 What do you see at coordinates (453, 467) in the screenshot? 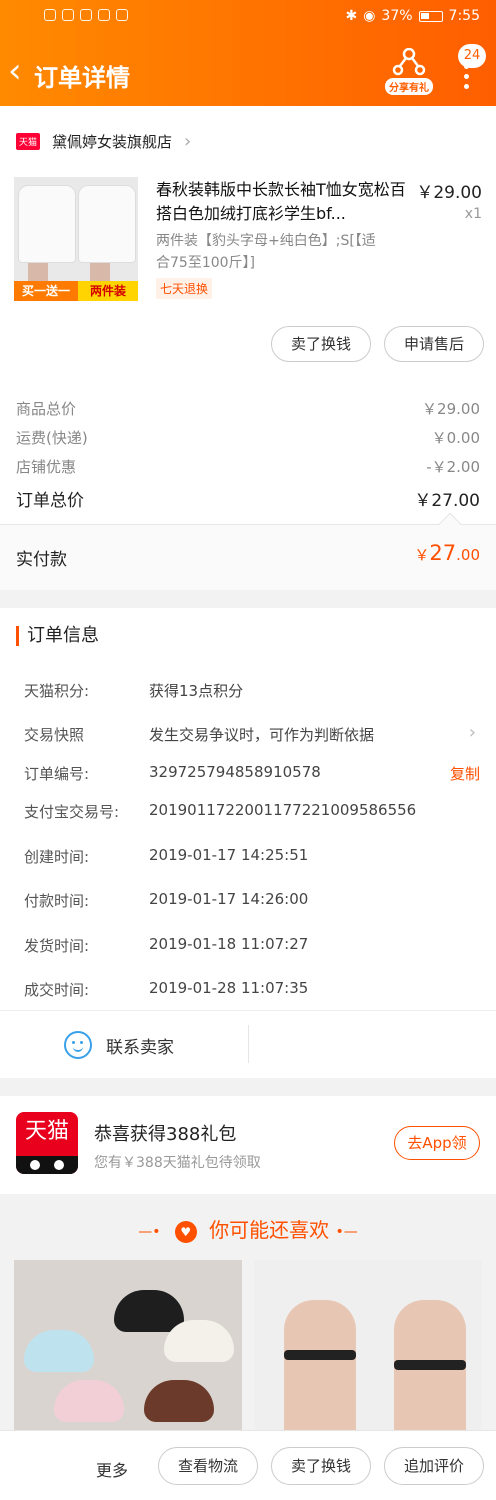
I see `fee-value: -￥2.00` at bounding box center [453, 467].